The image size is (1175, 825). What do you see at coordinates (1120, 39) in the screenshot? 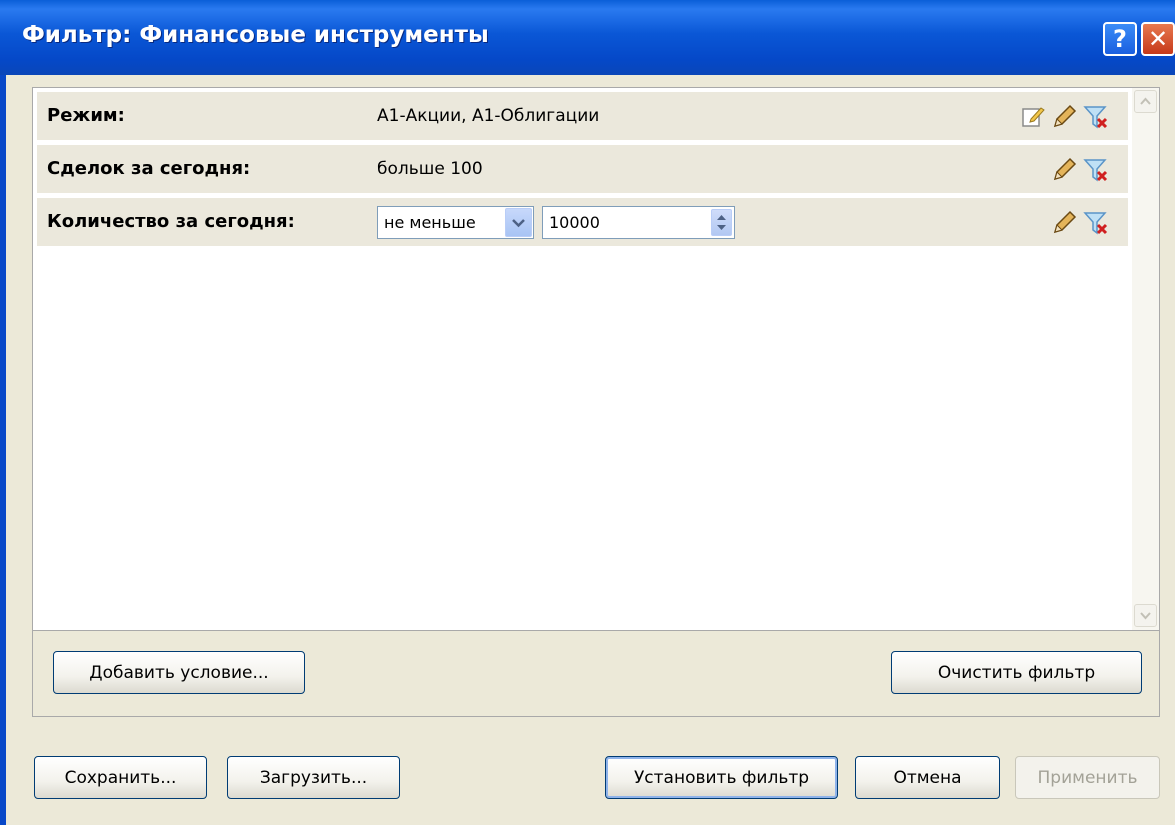
I see `help-button: ?` at bounding box center [1120, 39].